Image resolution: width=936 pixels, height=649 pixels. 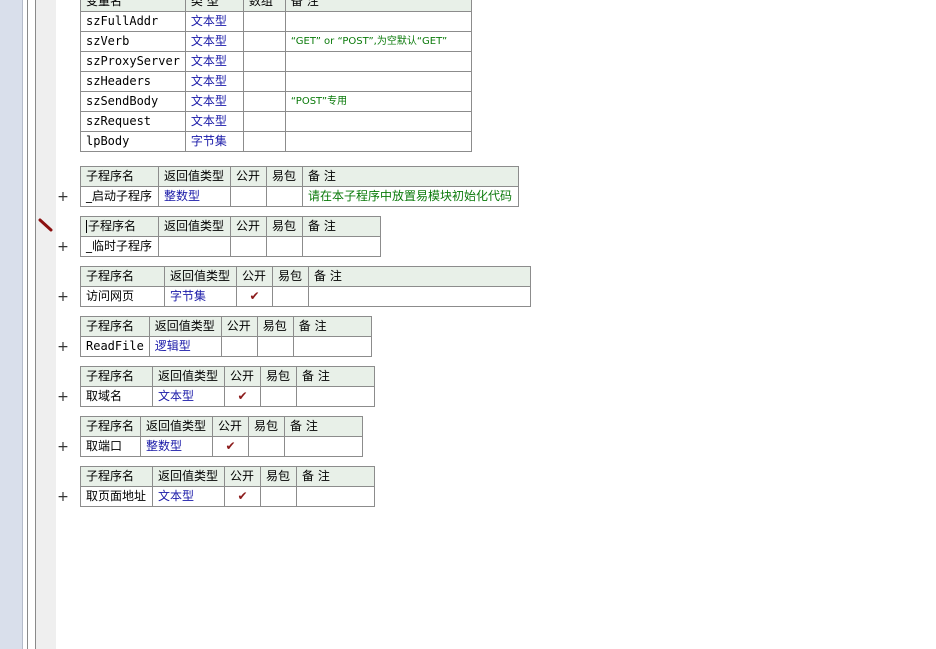 I want to click on subroutine-table: 子程序名 返回值类型 公开 易包 备 注 取页面地址 文本型 ✔, so click(x=227, y=486).